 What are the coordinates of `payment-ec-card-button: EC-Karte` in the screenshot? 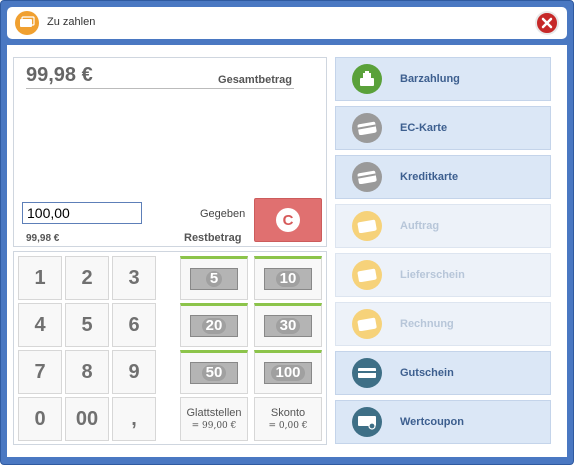 It's located at (443, 128).